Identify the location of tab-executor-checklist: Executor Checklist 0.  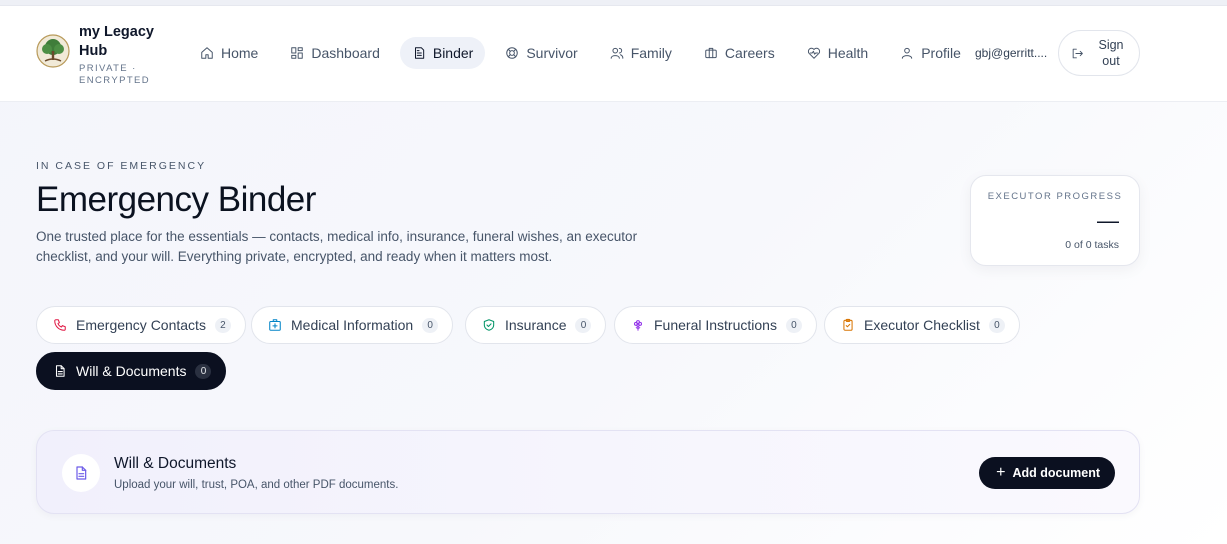
(922, 325).